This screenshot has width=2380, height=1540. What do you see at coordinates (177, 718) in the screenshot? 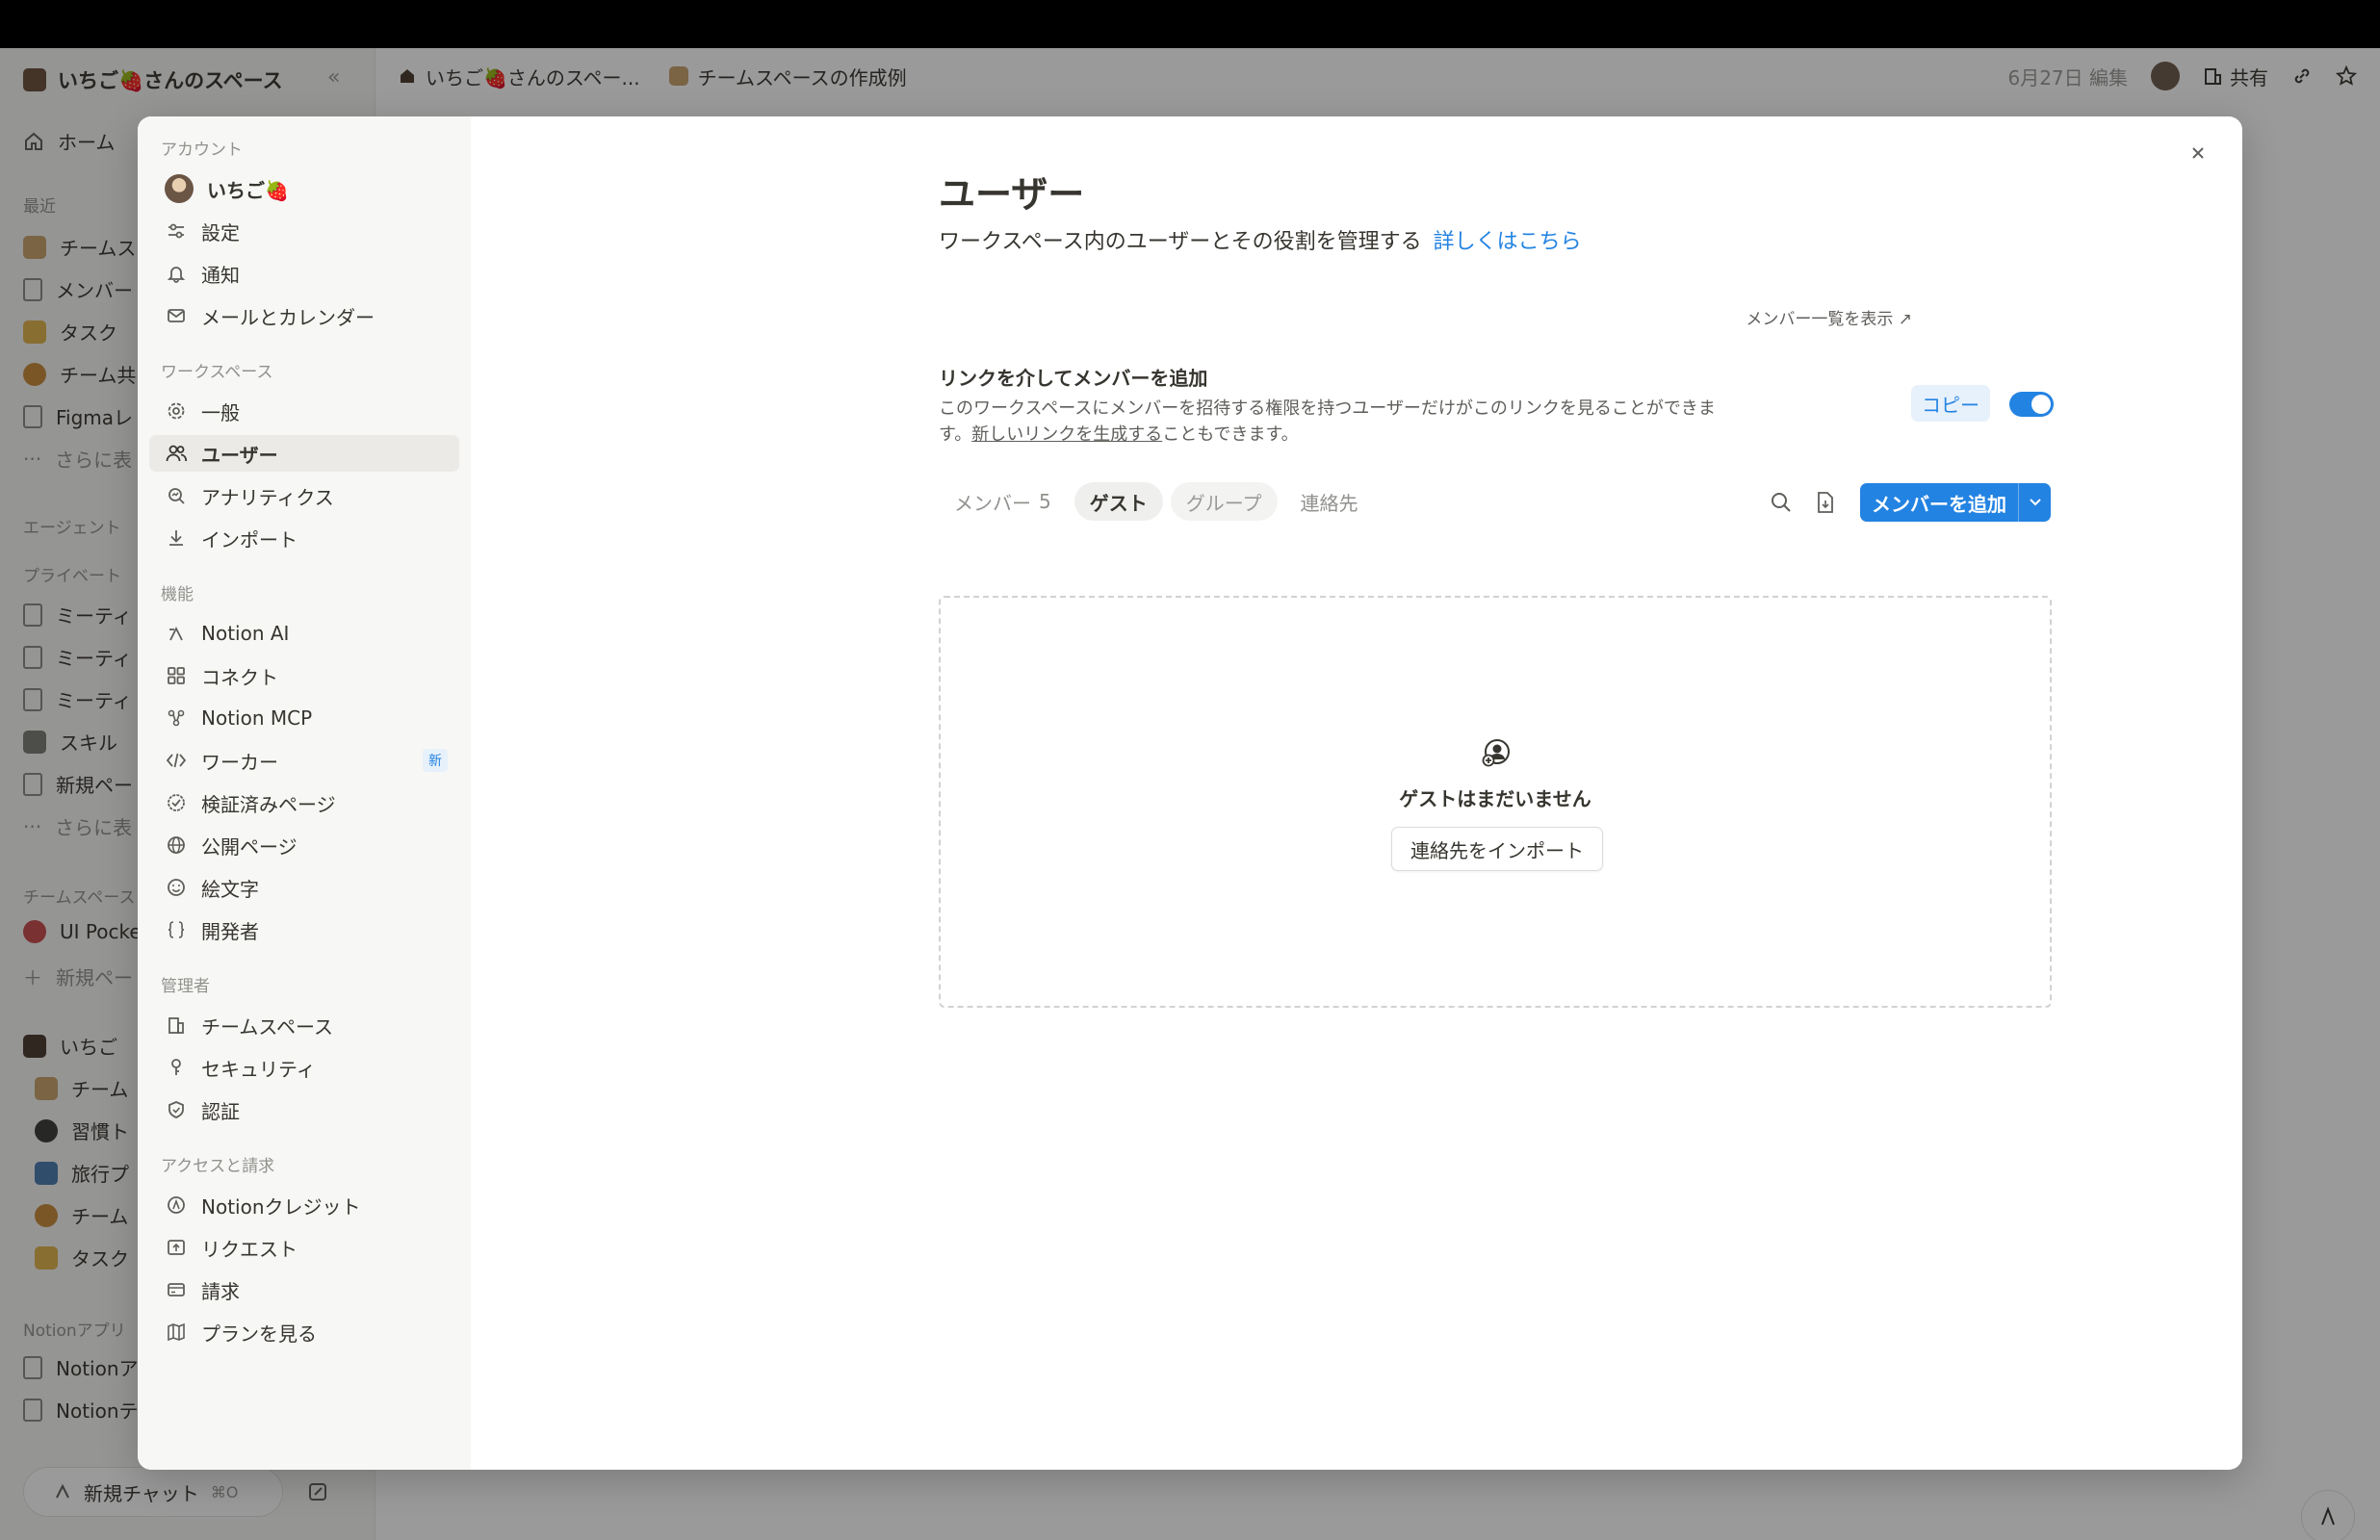
I see `nodes-icon` at bounding box center [177, 718].